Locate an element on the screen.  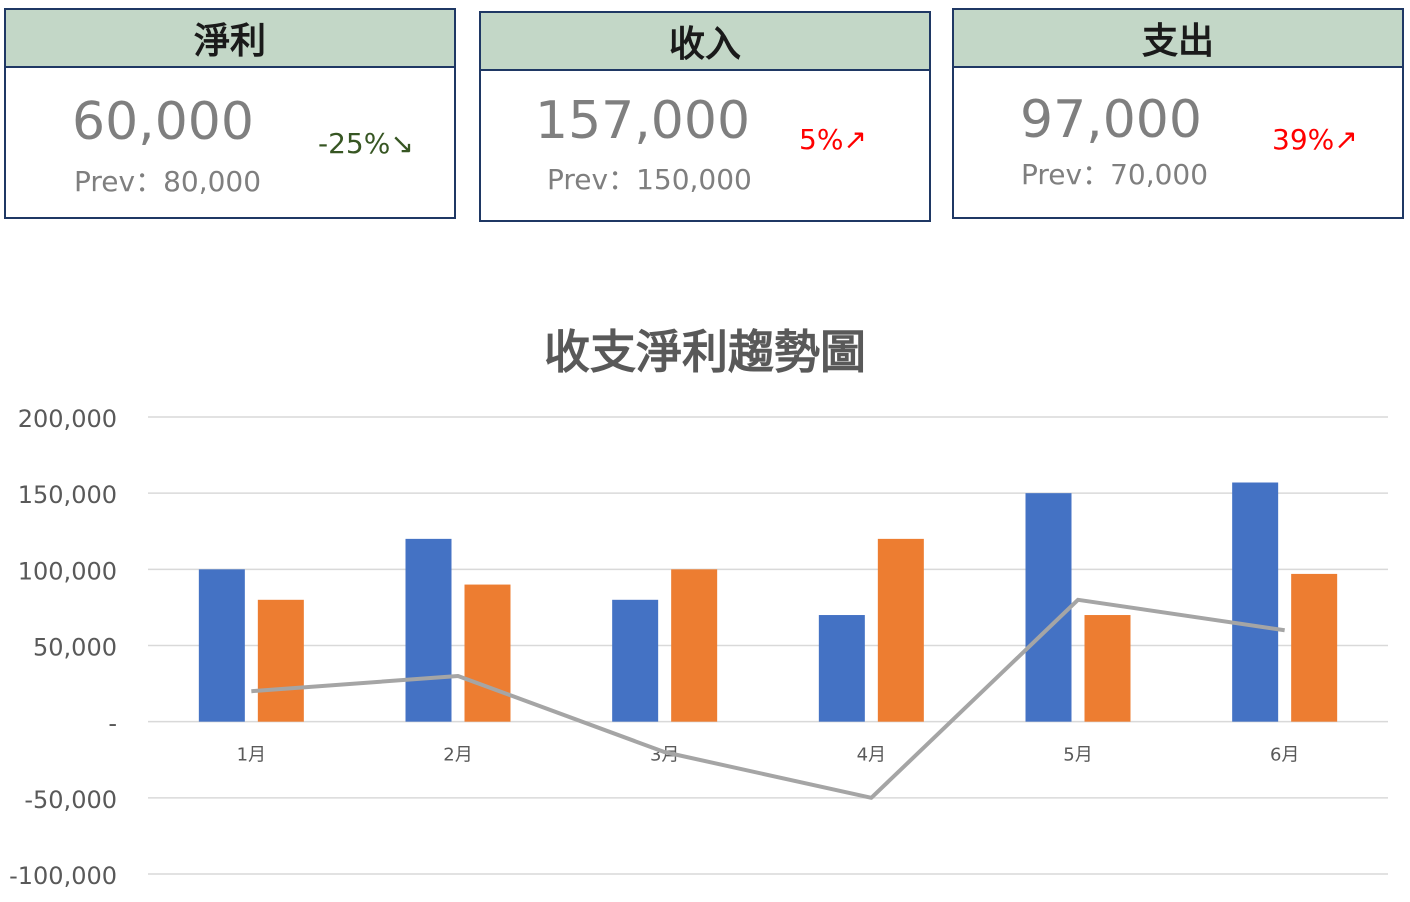
x-tick-label: 4月 is located at coordinates (871, 755).